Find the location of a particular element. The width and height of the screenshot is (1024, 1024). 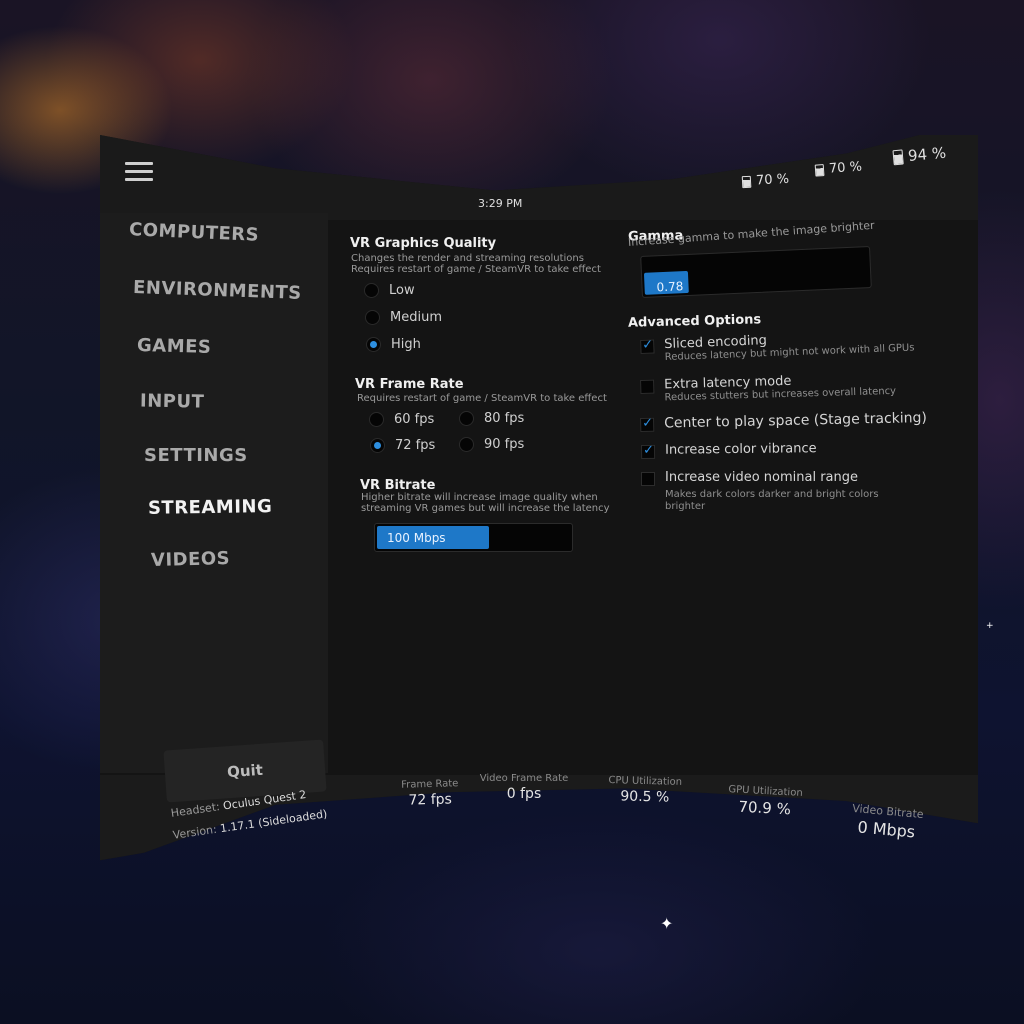

sidebar-item-videos: VIDEOS is located at coordinates (191, 559).